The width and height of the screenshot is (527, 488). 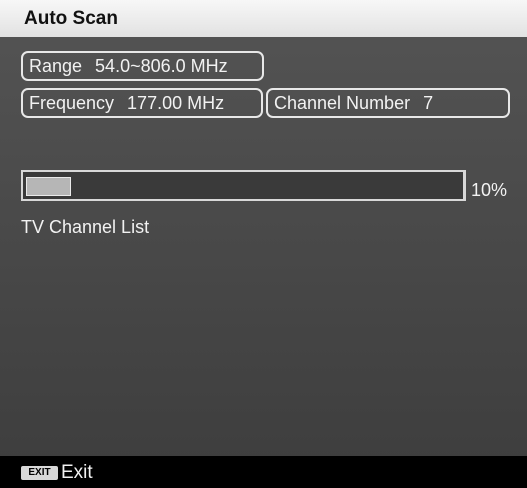 I want to click on channel-number-field: Channel Number 7, so click(x=388, y=103).